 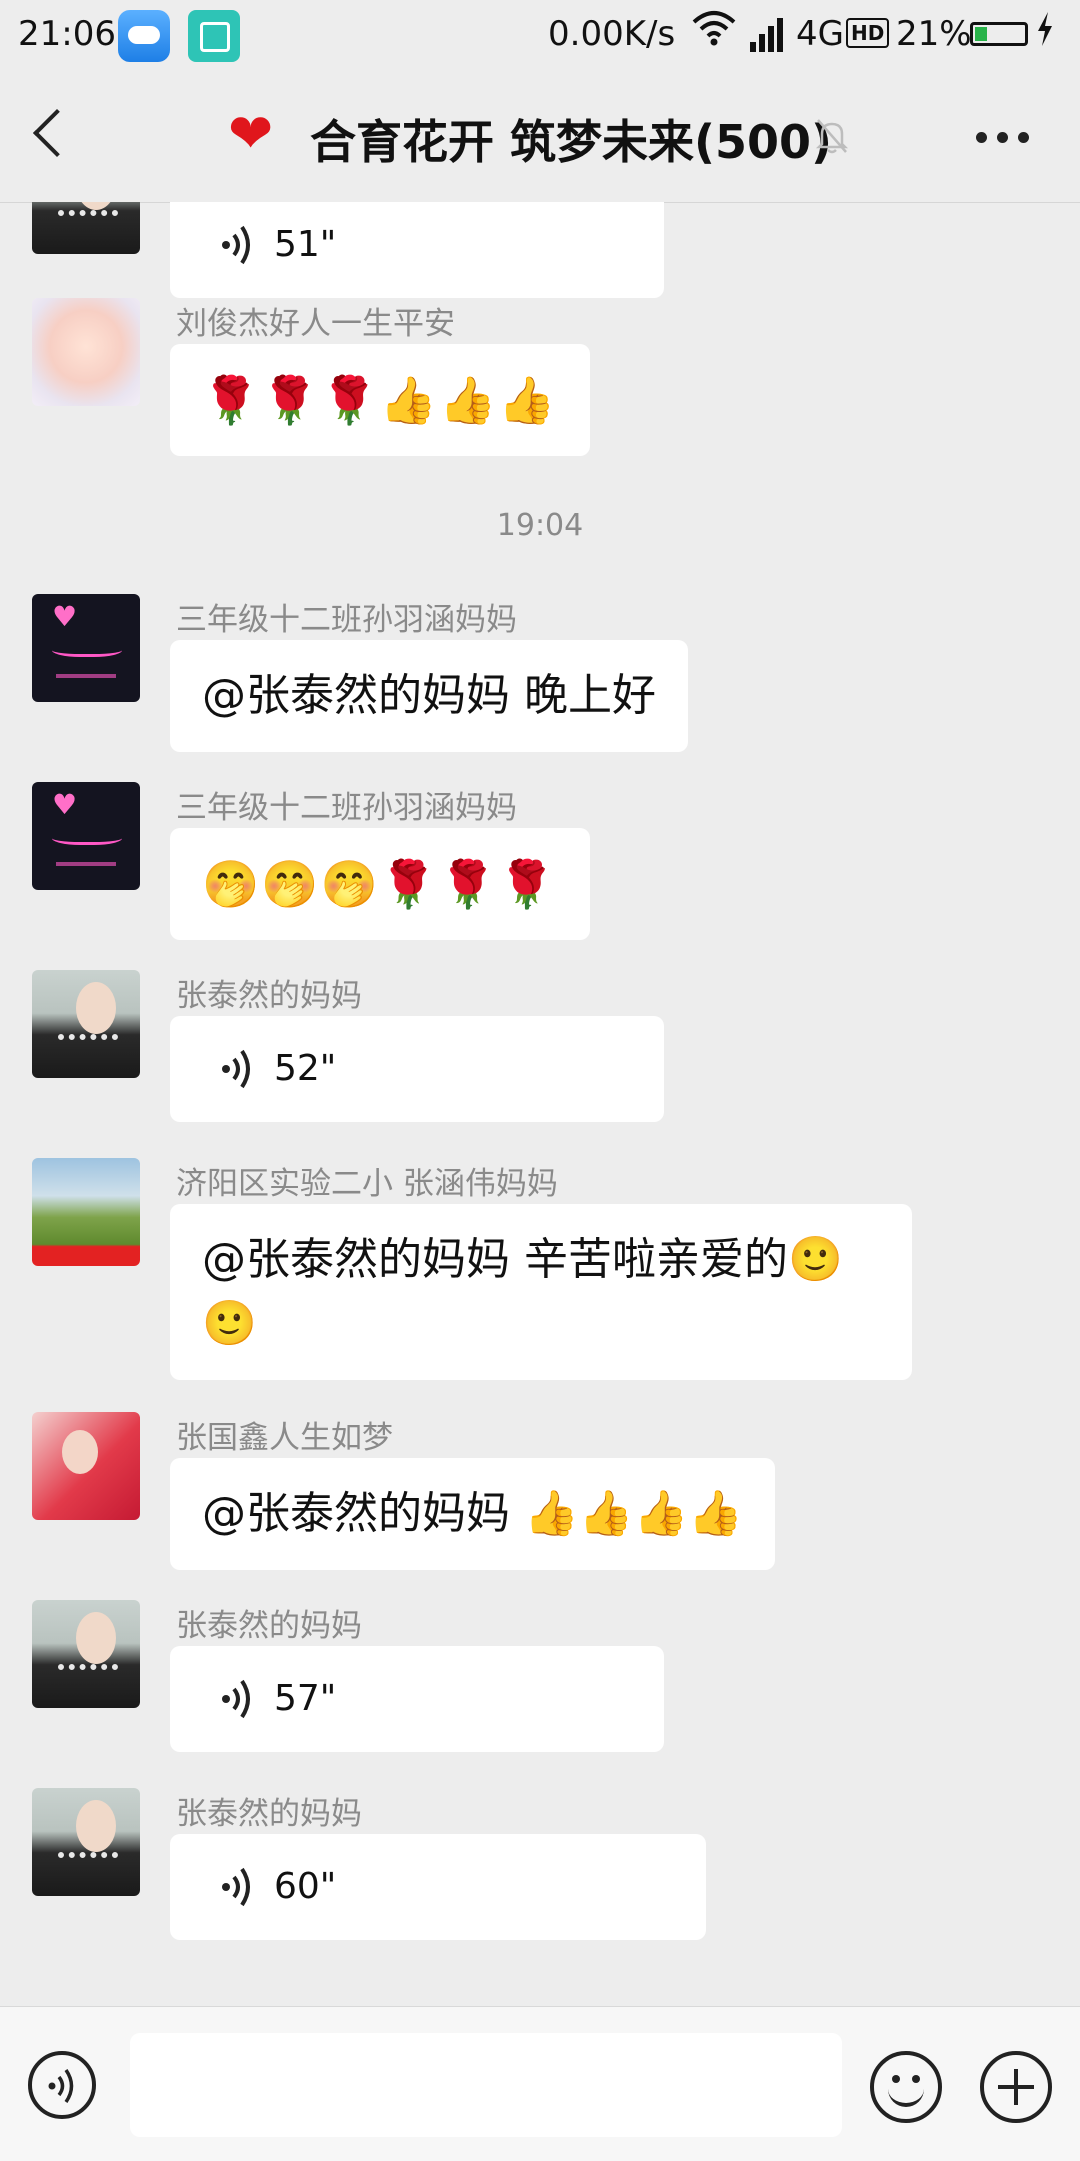 What do you see at coordinates (1016, 2087) in the screenshot?
I see `more-actions-button` at bounding box center [1016, 2087].